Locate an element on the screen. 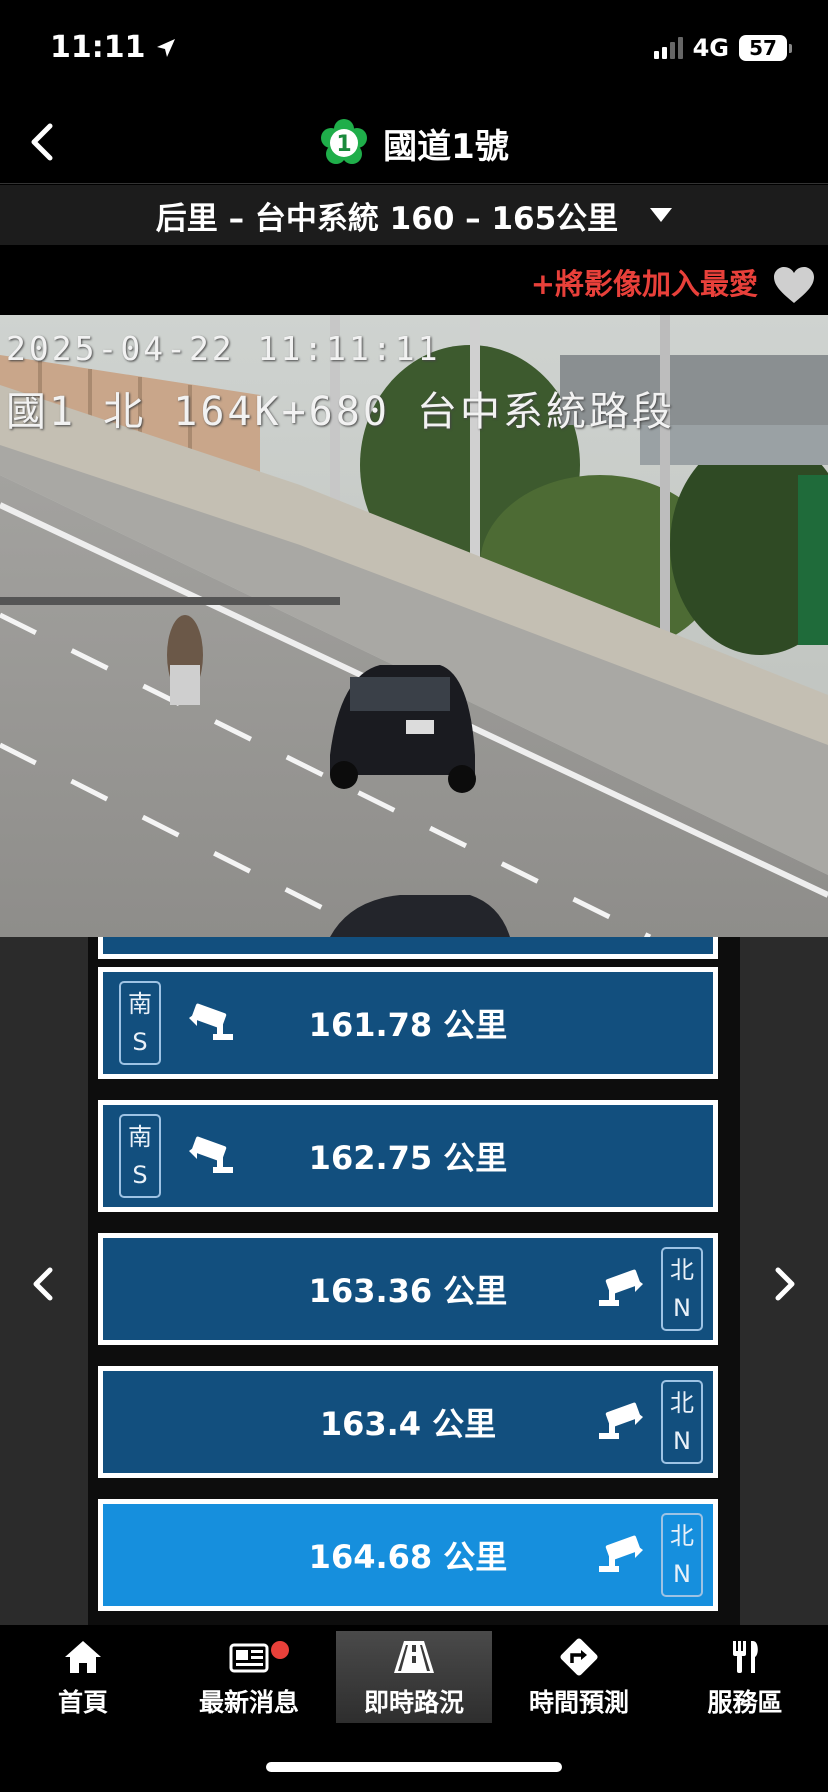 The image size is (828, 1792). cellular-signal-icon is located at coordinates (668, 48).